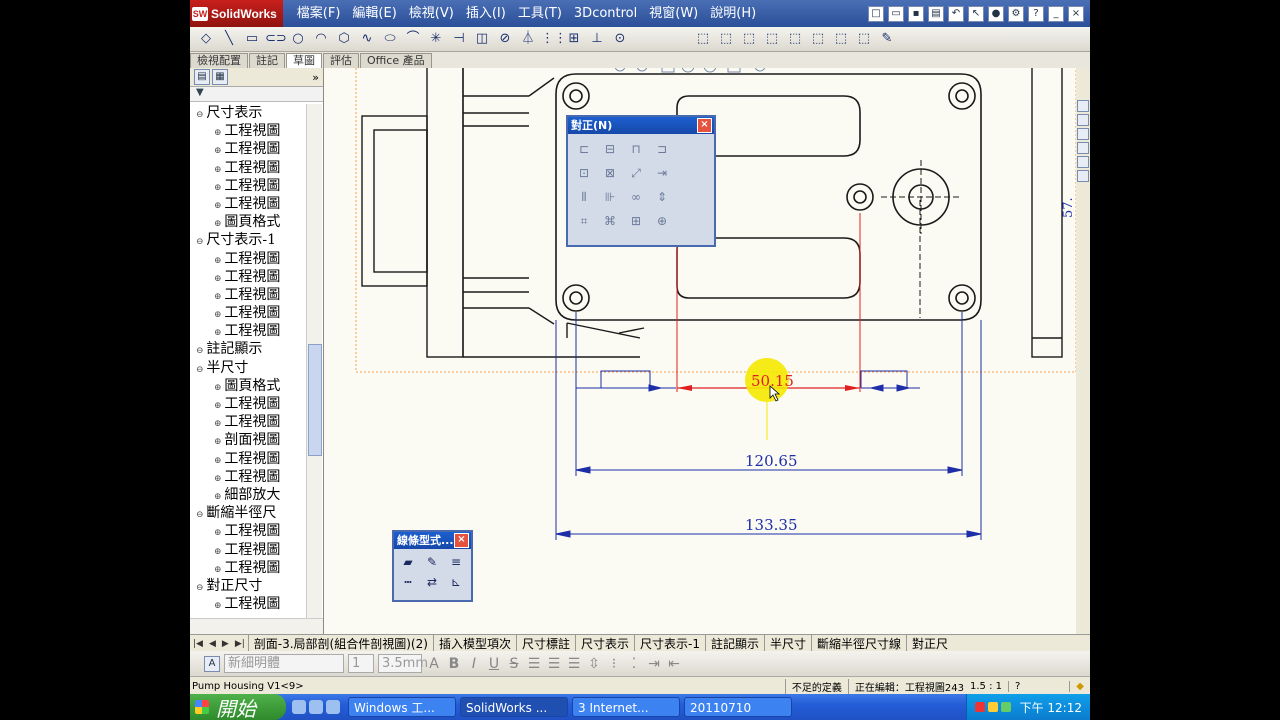  I want to click on print-icon: ▤, so click(936, 13).